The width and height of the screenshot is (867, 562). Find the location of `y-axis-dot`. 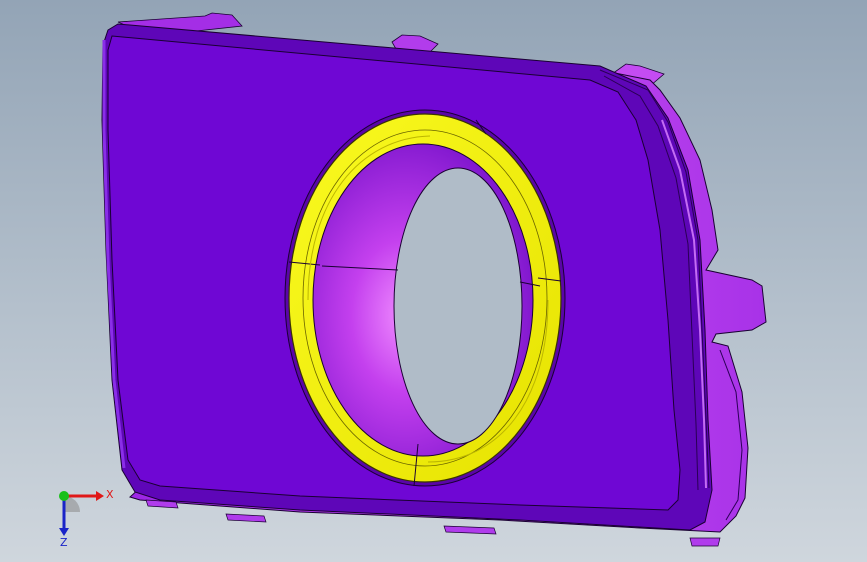

y-axis-dot is located at coordinates (64, 496).